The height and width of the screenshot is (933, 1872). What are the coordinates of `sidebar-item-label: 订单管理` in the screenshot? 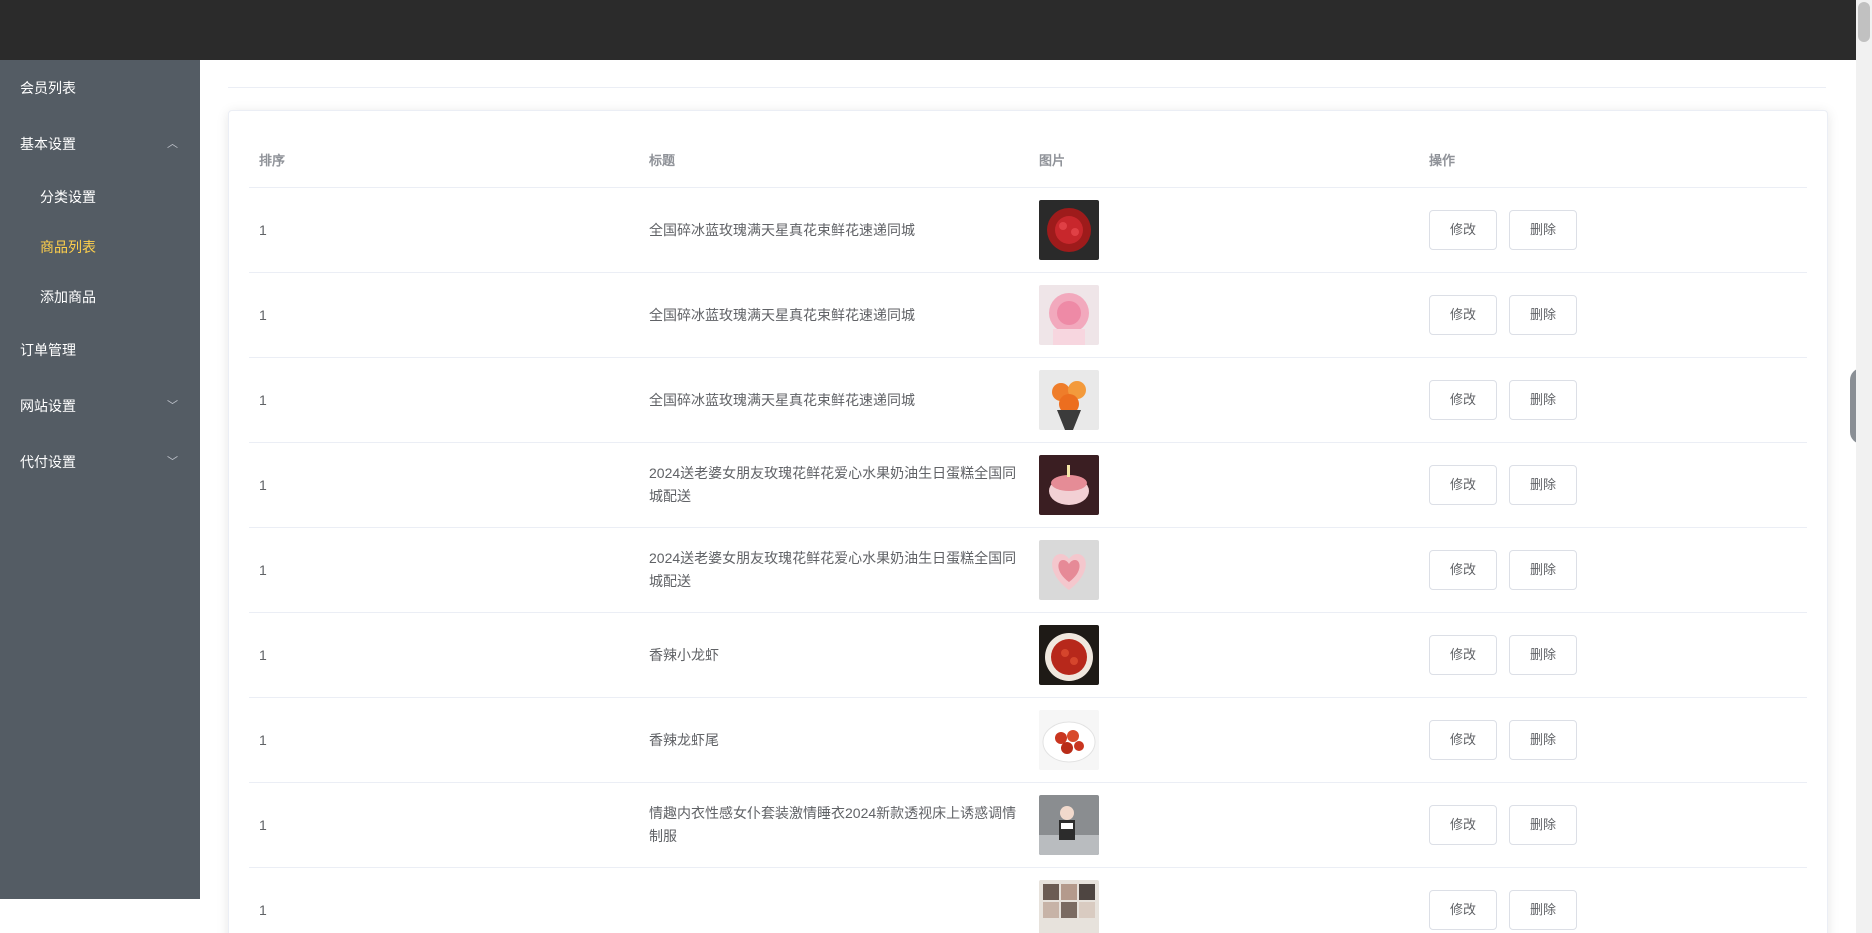 It's located at (48, 350).